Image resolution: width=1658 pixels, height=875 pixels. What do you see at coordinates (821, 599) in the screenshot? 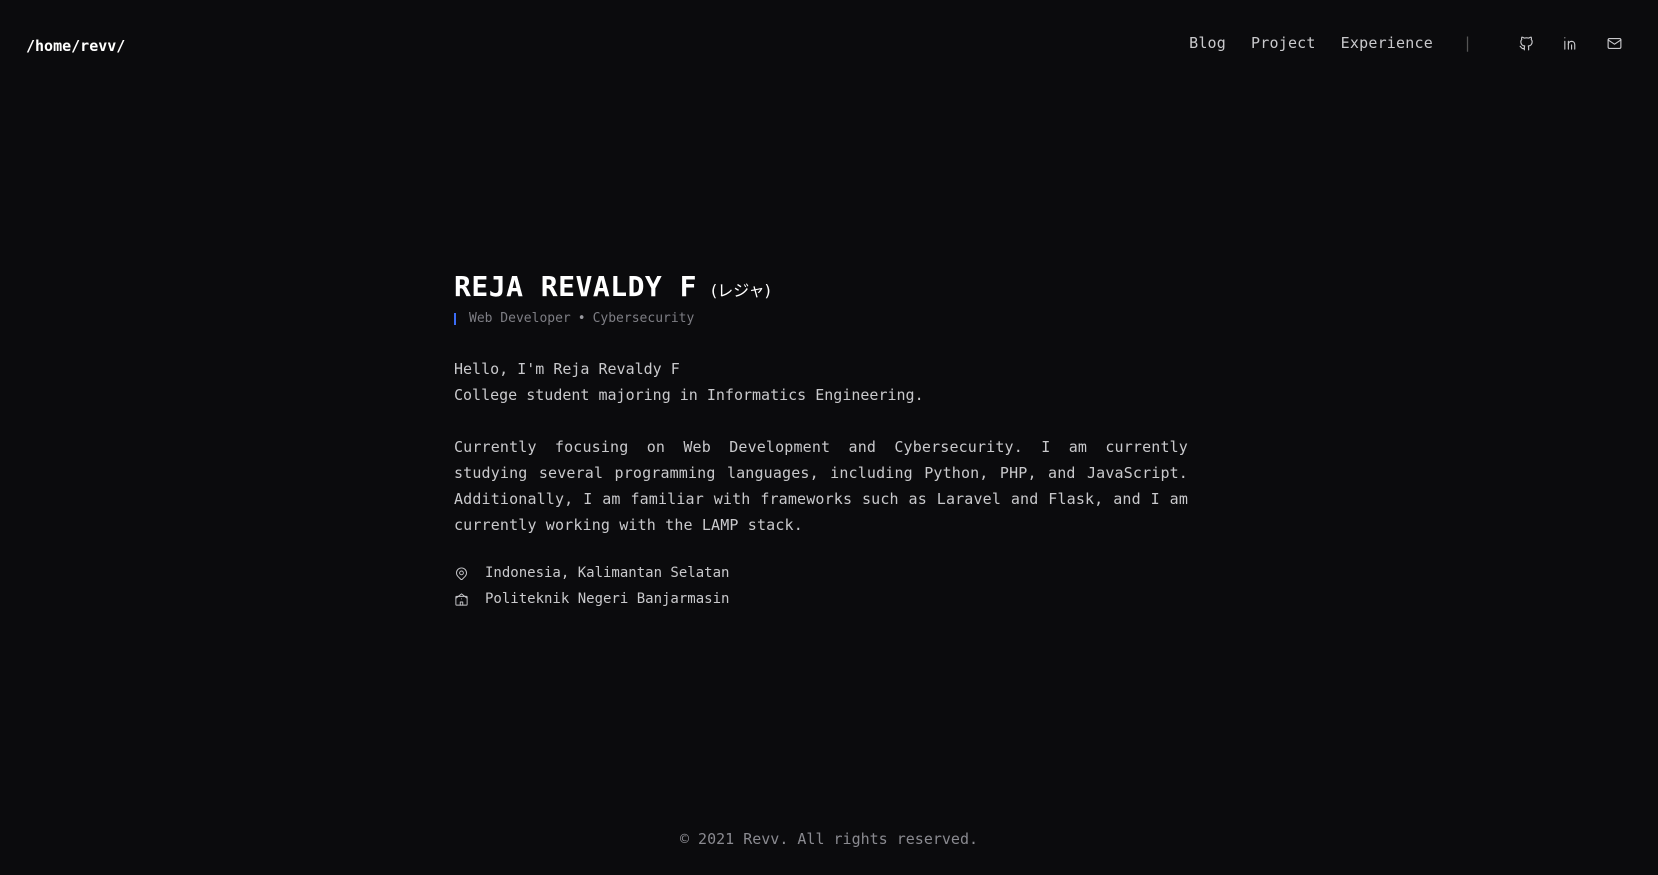
I see `institution-row: Politeknik Negeri Banjarmasin` at bounding box center [821, 599].